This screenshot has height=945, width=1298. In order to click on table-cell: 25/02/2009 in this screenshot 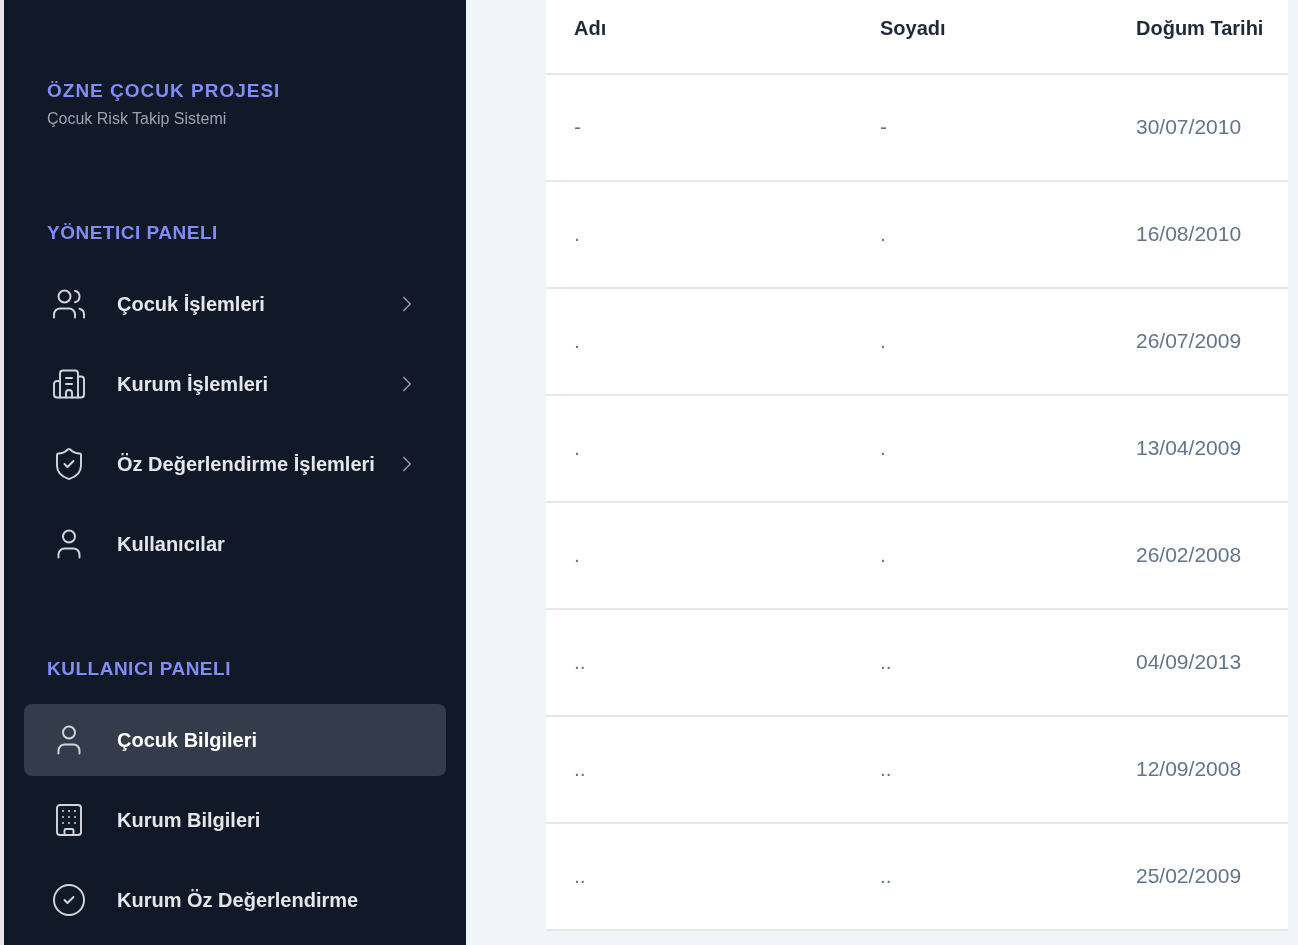, I will do `click(1198, 877)`.